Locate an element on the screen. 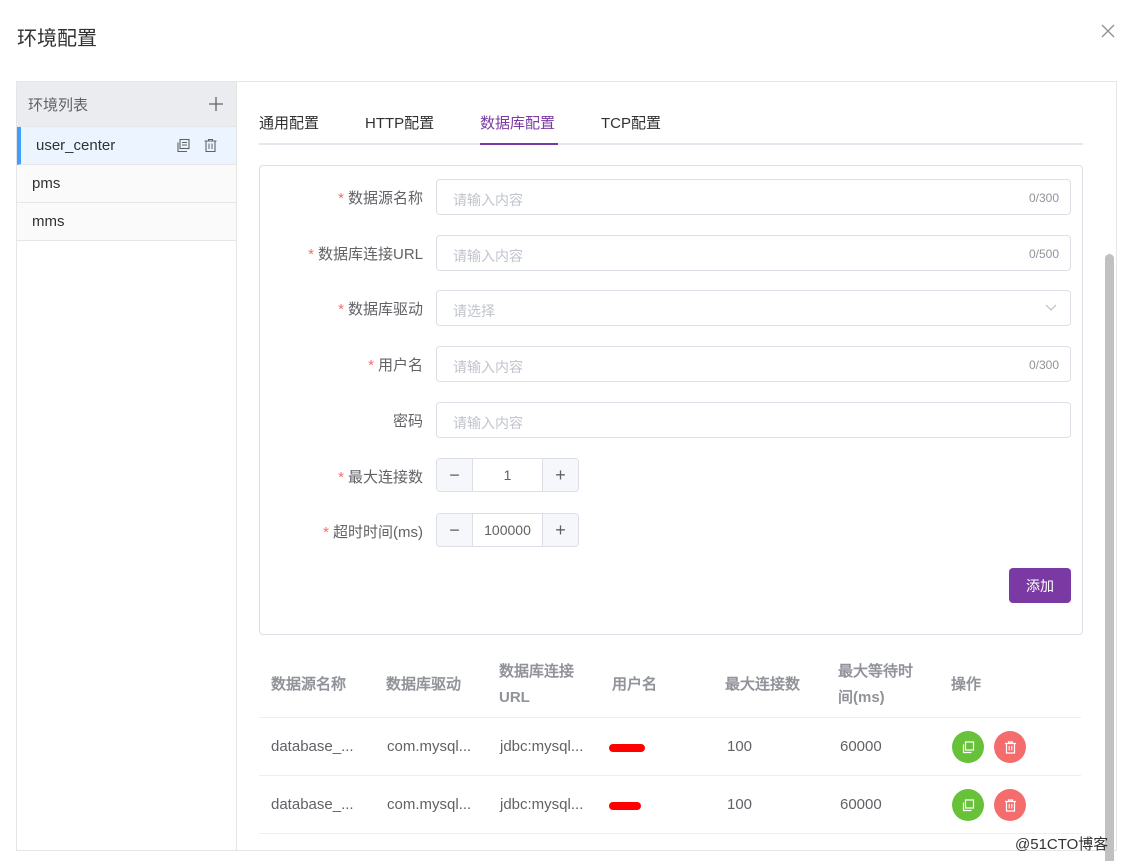 This screenshot has width=1125, height=861. env-item-label: mms is located at coordinates (48, 221).